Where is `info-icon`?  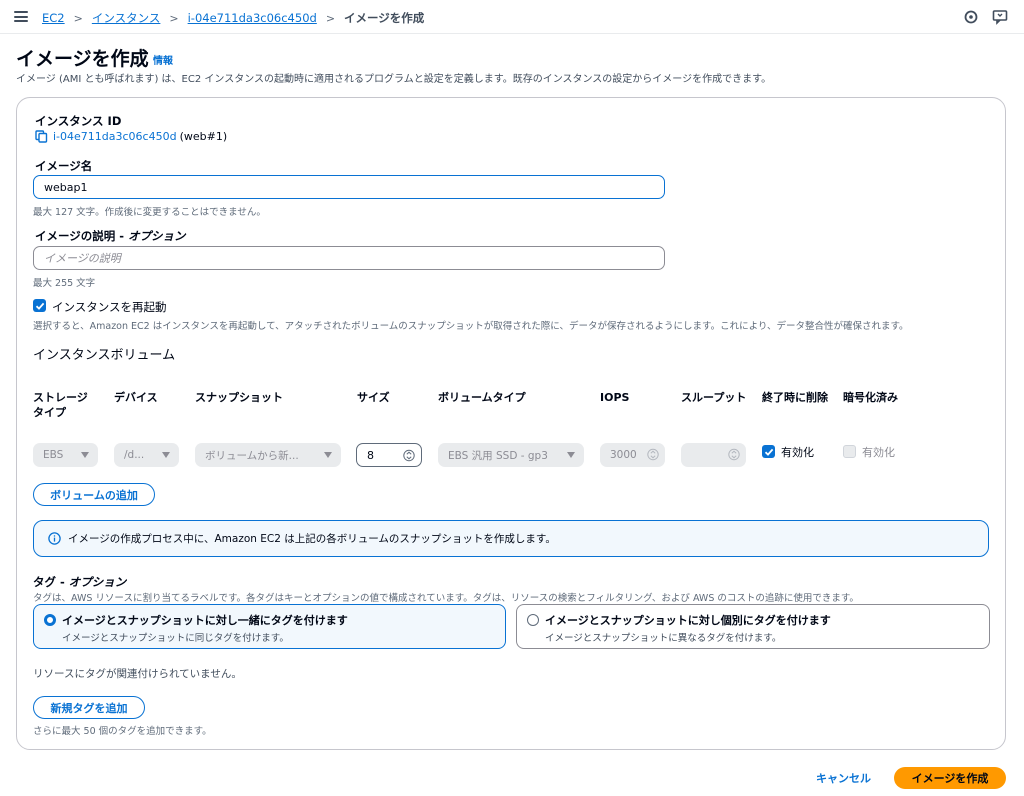
info-icon is located at coordinates (54, 538).